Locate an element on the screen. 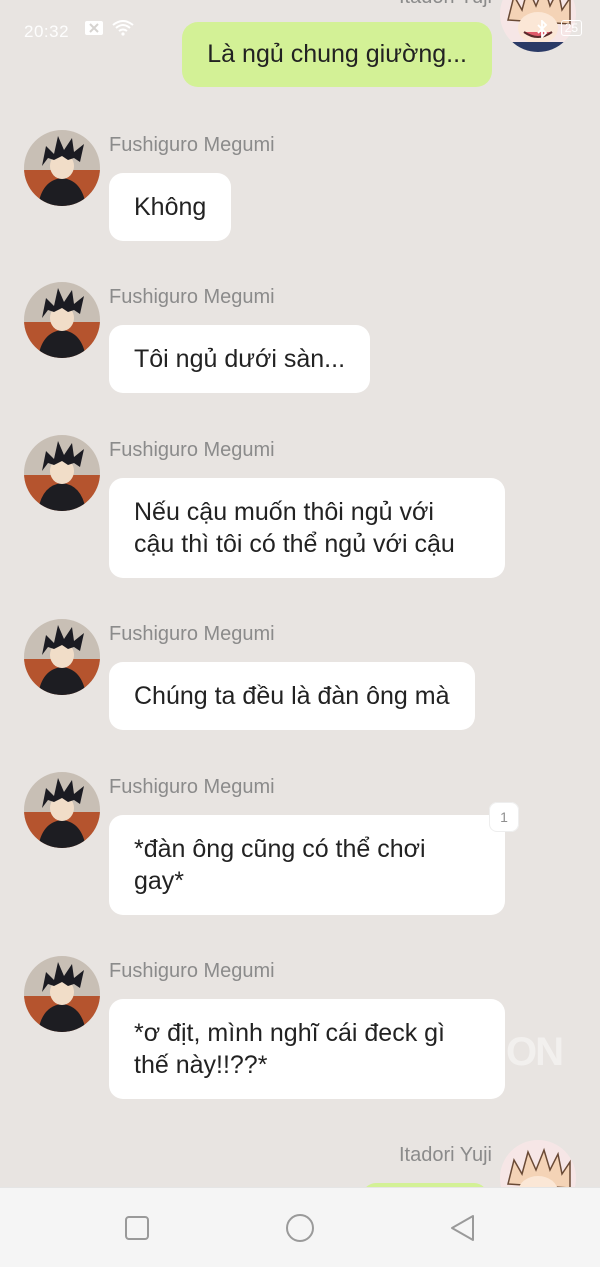 This screenshot has width=600, height=1267. message-line: thế này!!??* is located at coordinates (201, 1065).